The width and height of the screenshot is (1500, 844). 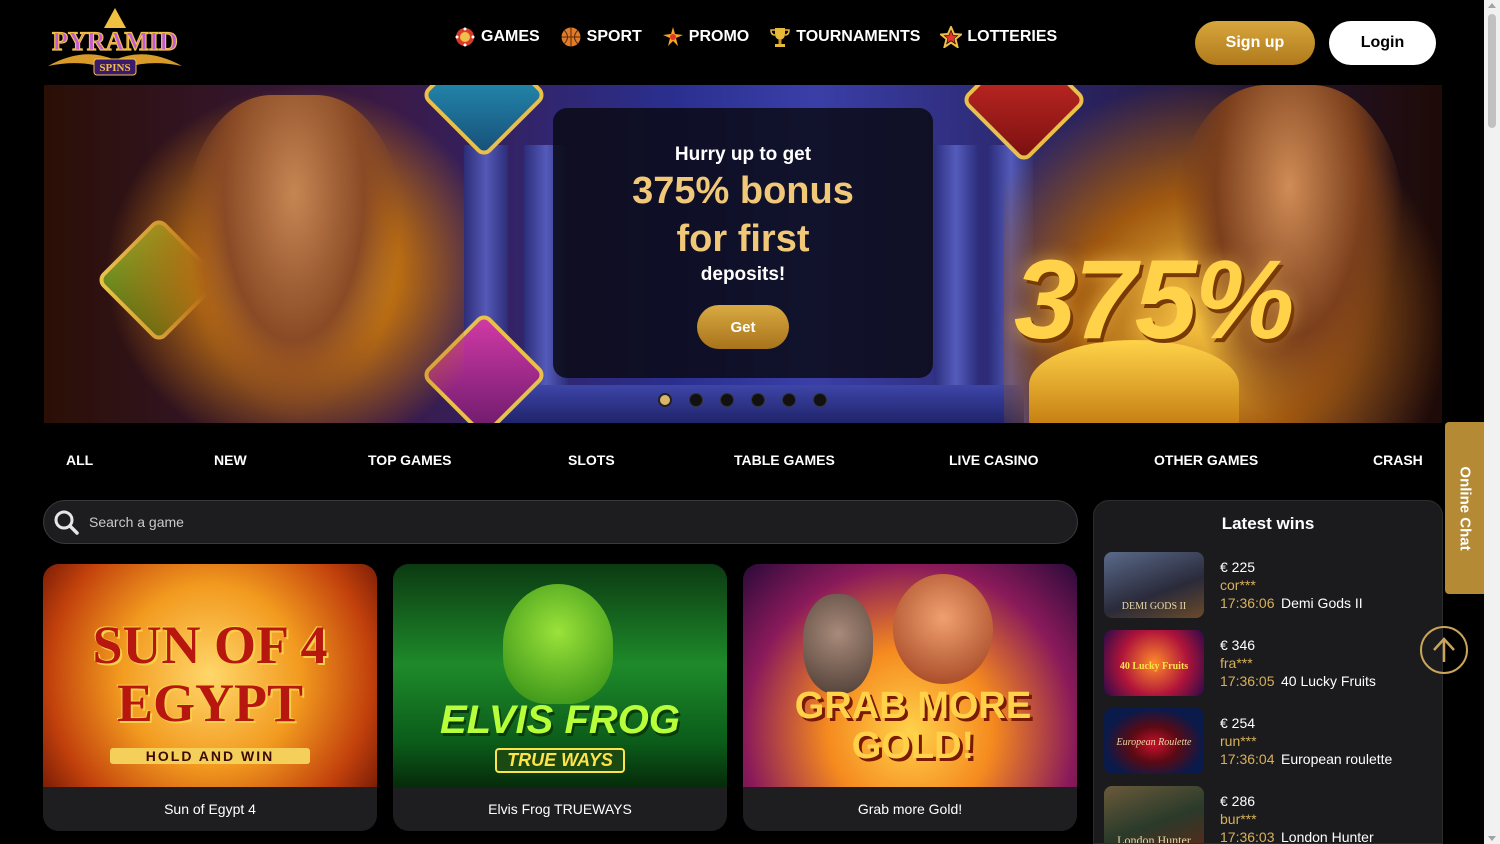 I want to click on banner-pillar, so click(x=956, y=284).